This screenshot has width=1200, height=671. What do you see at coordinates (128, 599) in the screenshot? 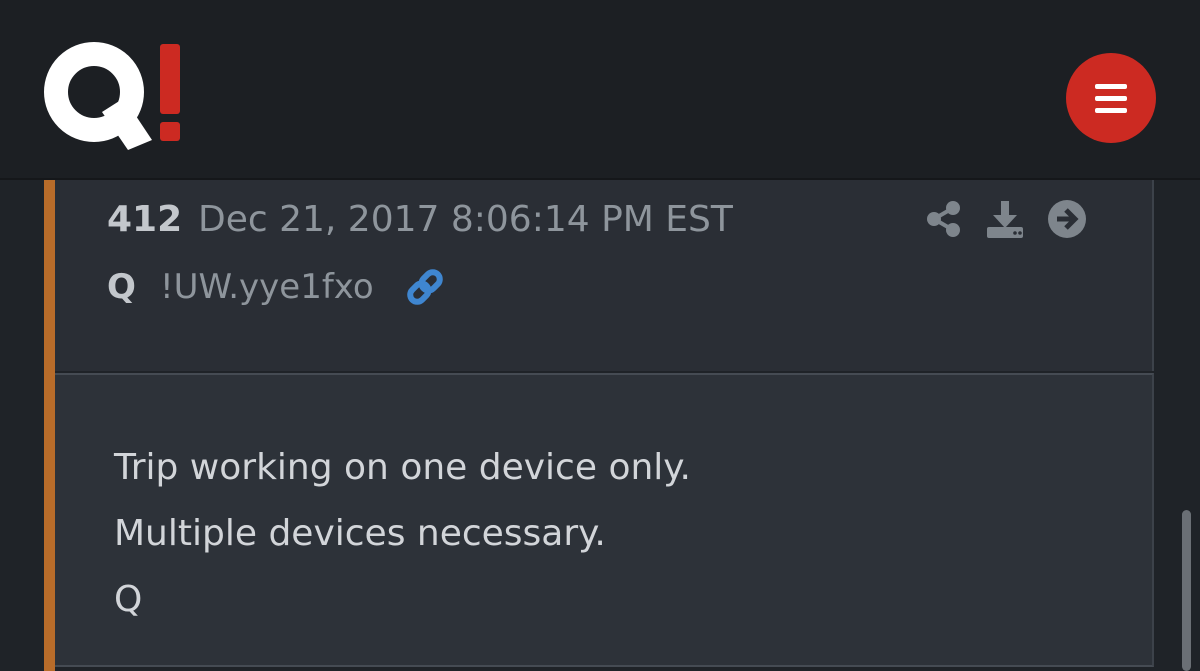
I see `post-signature: Q` at bounding box center [128, 599].